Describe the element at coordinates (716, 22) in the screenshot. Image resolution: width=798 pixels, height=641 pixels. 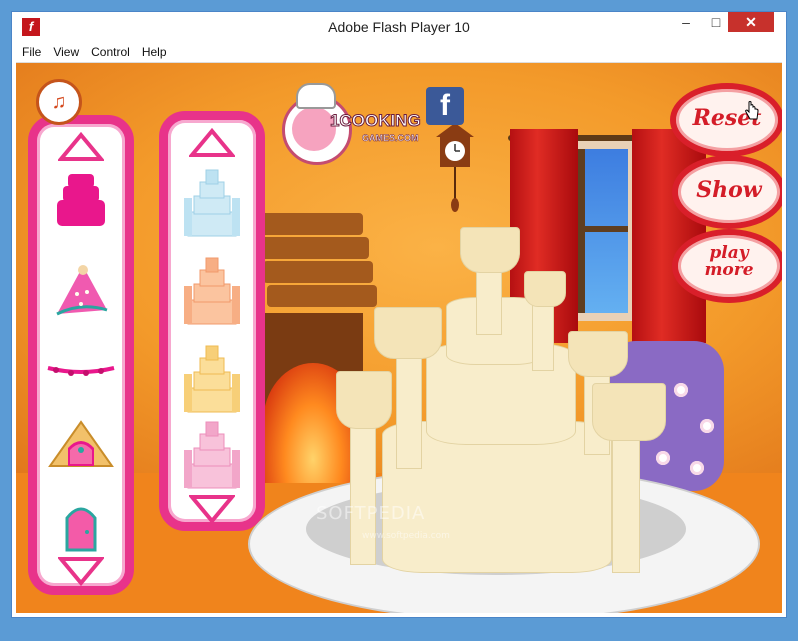
I see `maximize-button: □` at that location.